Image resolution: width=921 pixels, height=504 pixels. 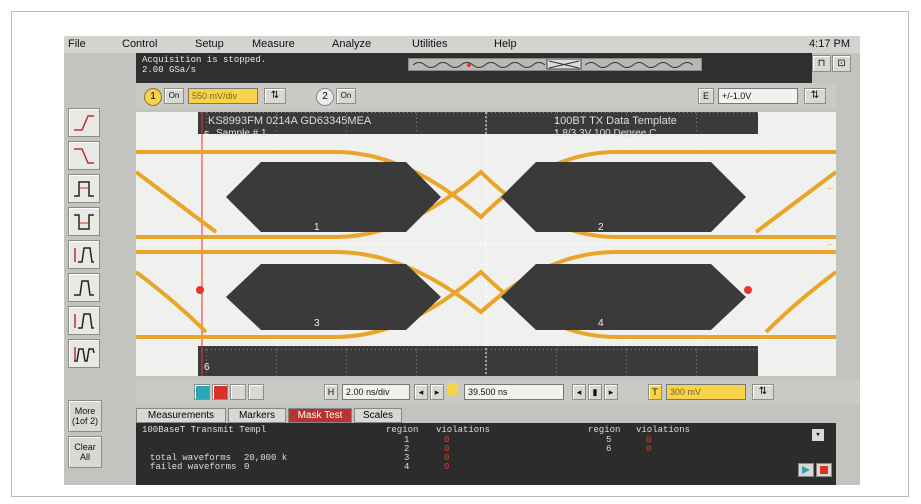 I want to click on fall-time-button, so click(x=84, y=287).